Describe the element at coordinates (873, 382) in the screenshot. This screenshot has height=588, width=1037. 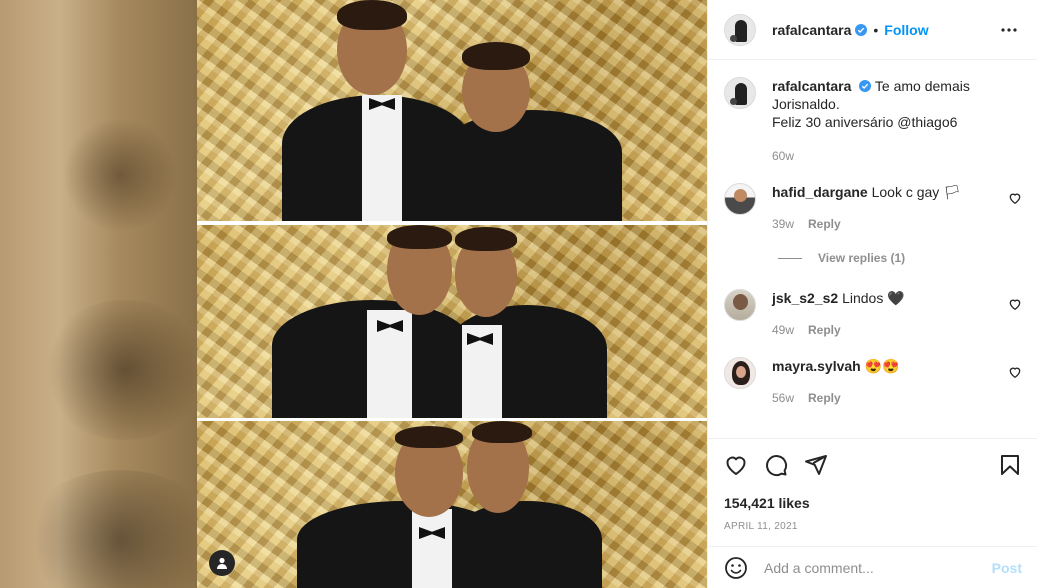
I see `comment-item: mayra.sylvah 😍😍 56w Reply` at that location.